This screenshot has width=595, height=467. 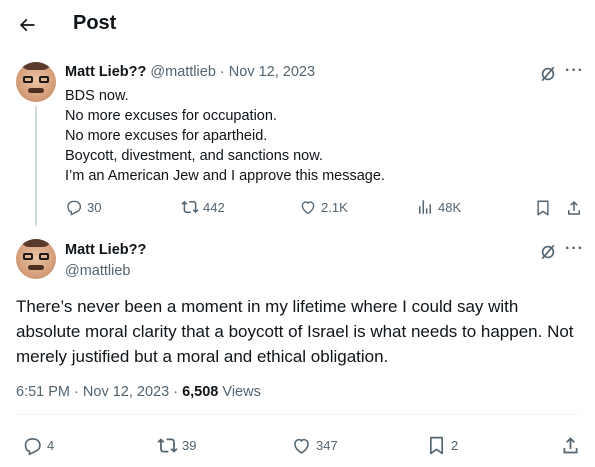 I want to click on repost-count: 39, so click(x=189, y=445).